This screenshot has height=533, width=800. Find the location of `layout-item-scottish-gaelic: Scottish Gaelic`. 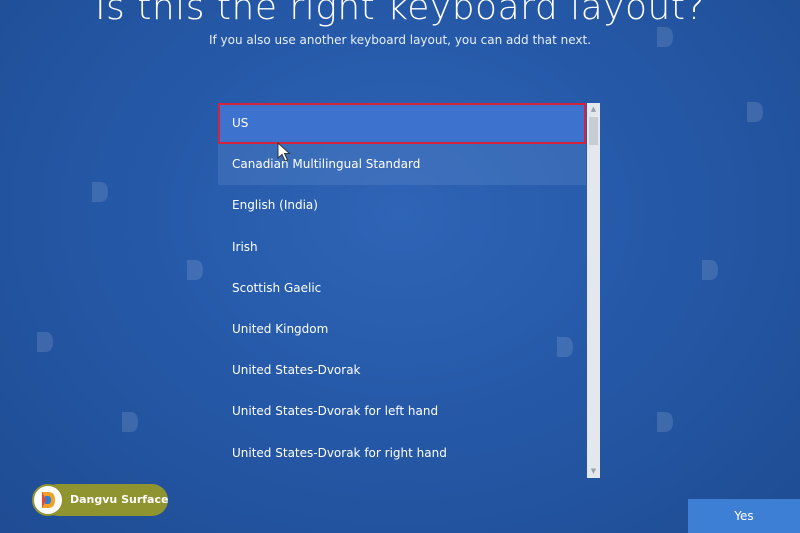

layout-item-scottish-gaelic: Scottish Gaelic is located at coordinates (402, 288).